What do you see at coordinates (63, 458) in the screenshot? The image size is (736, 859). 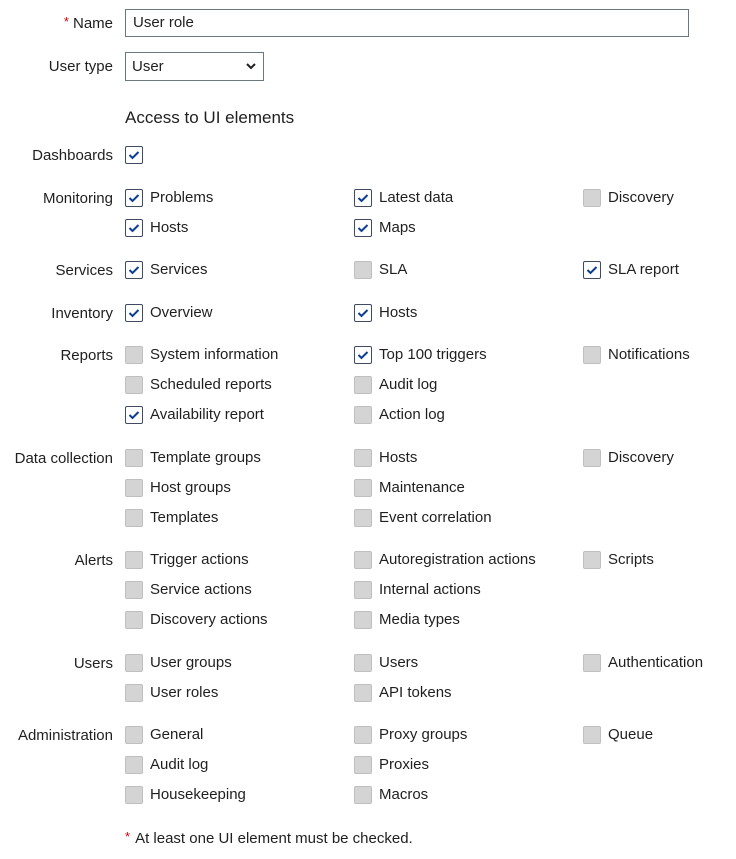 I see `group-label: Data collection` at bounding box center [63, 458].